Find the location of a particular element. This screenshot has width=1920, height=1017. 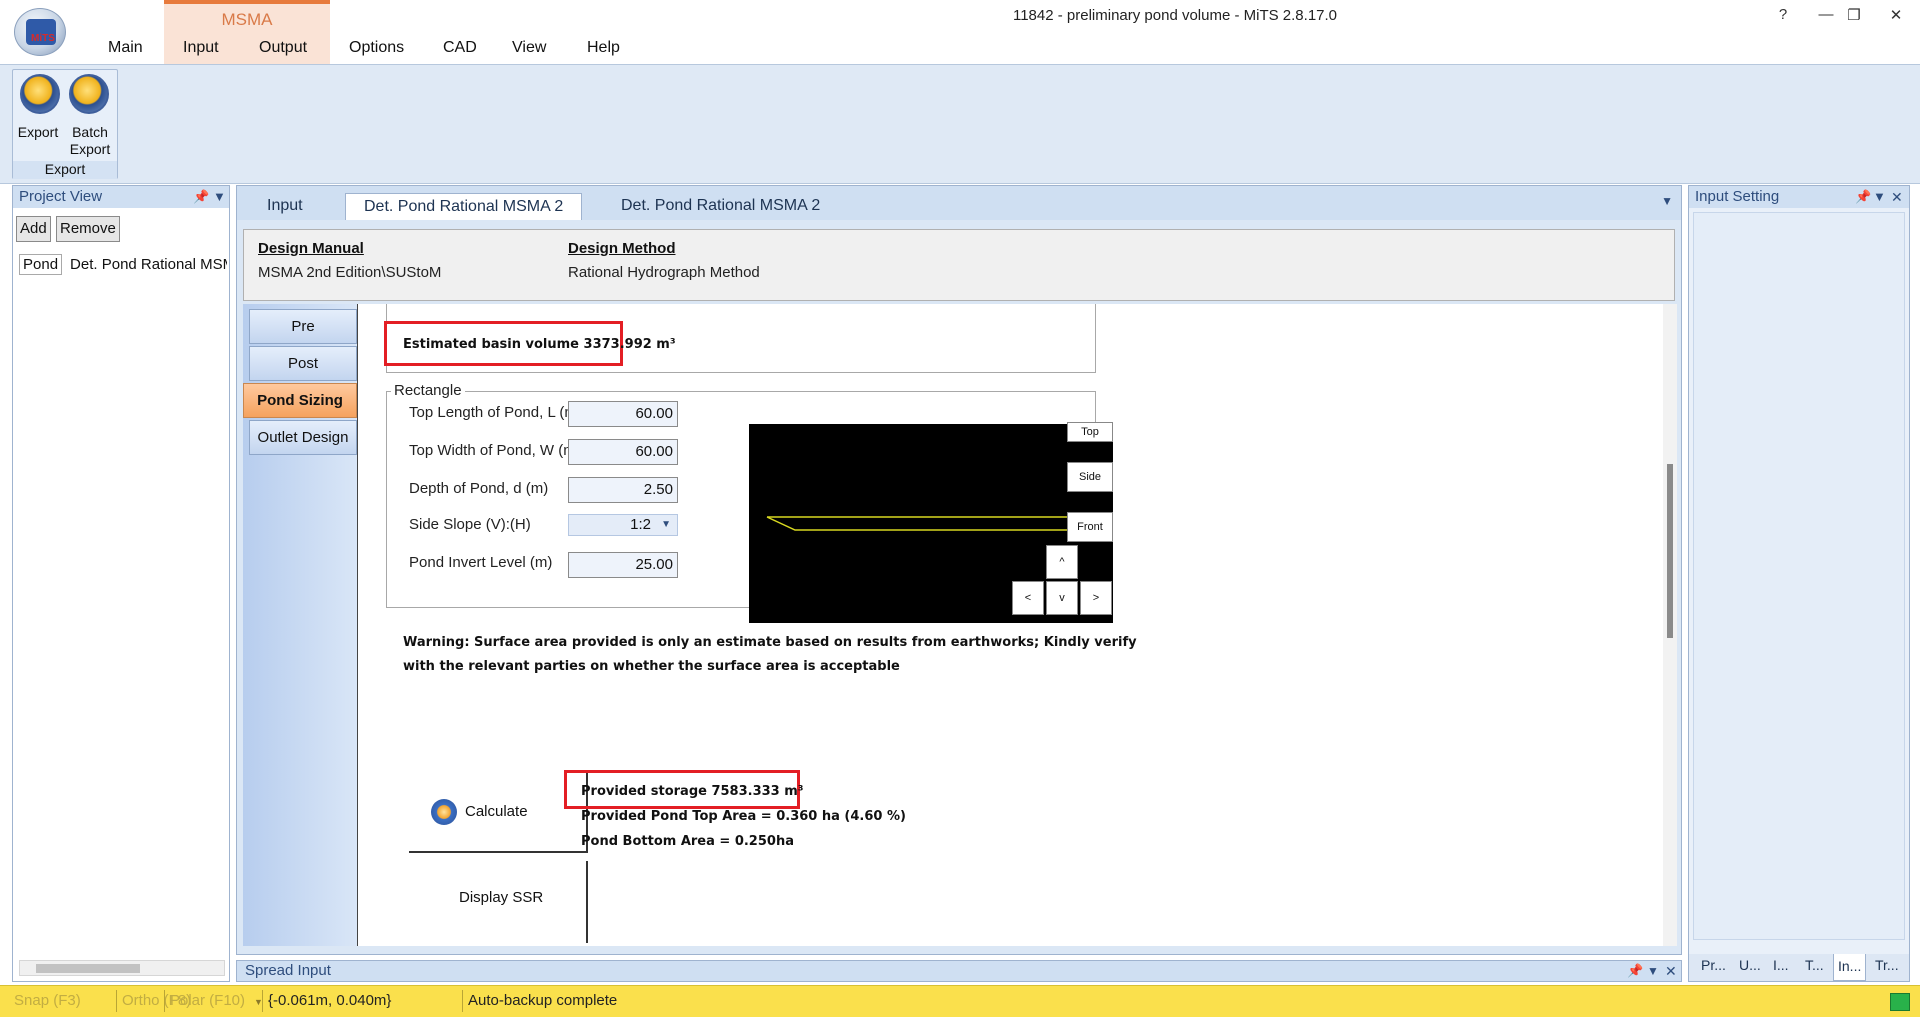

spread-input-panel: Spread Input 📌 ▼ ✕ is located at coordinates (959, 971).